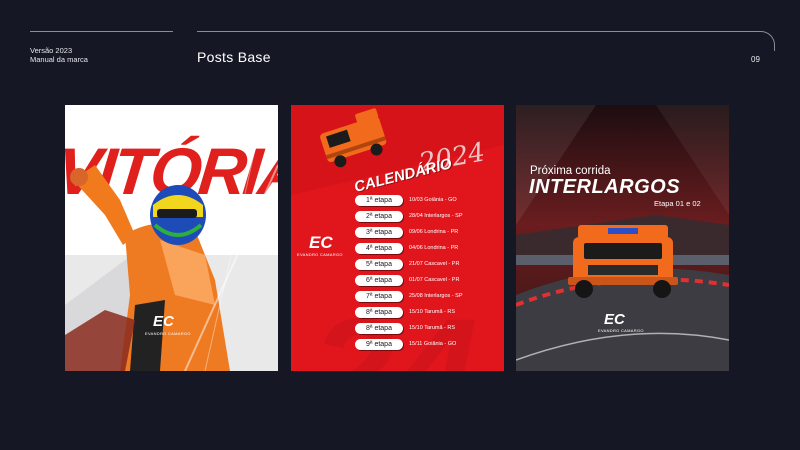 The image size is (800, 450). I want to click on stage-info: 25/08 Interlargos - SP, so click(436, 296).